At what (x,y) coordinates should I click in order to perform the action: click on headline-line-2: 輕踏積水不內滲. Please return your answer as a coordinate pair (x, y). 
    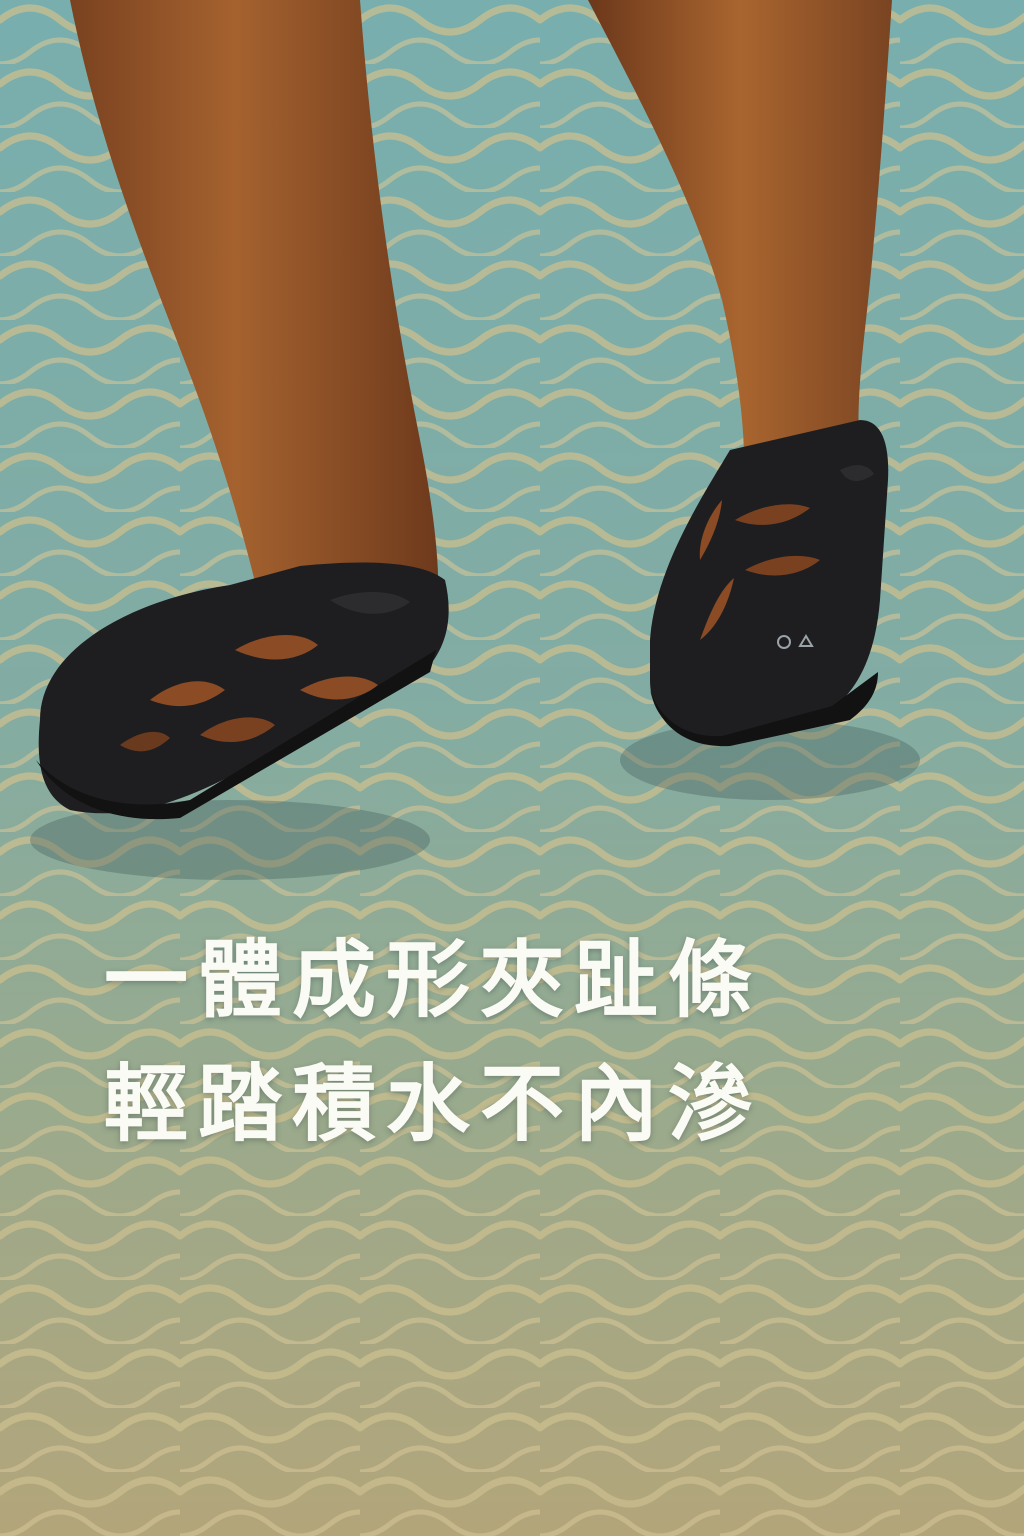
    Looking at the image, I should click on (433, 1103).